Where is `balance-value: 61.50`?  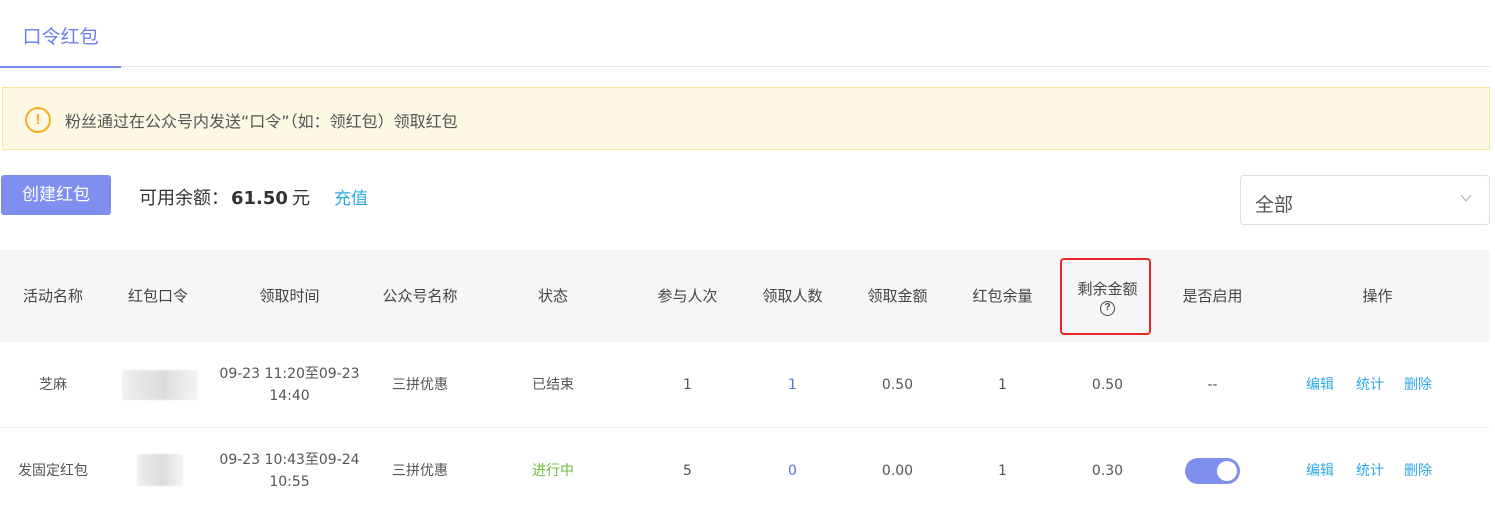
balance-value: 61.50 is located at coordinates (259, 198).